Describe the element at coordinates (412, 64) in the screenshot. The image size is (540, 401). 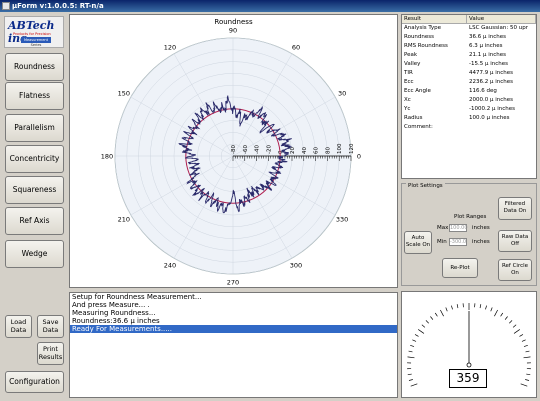
I see `results-row-label: Valley` at that location.